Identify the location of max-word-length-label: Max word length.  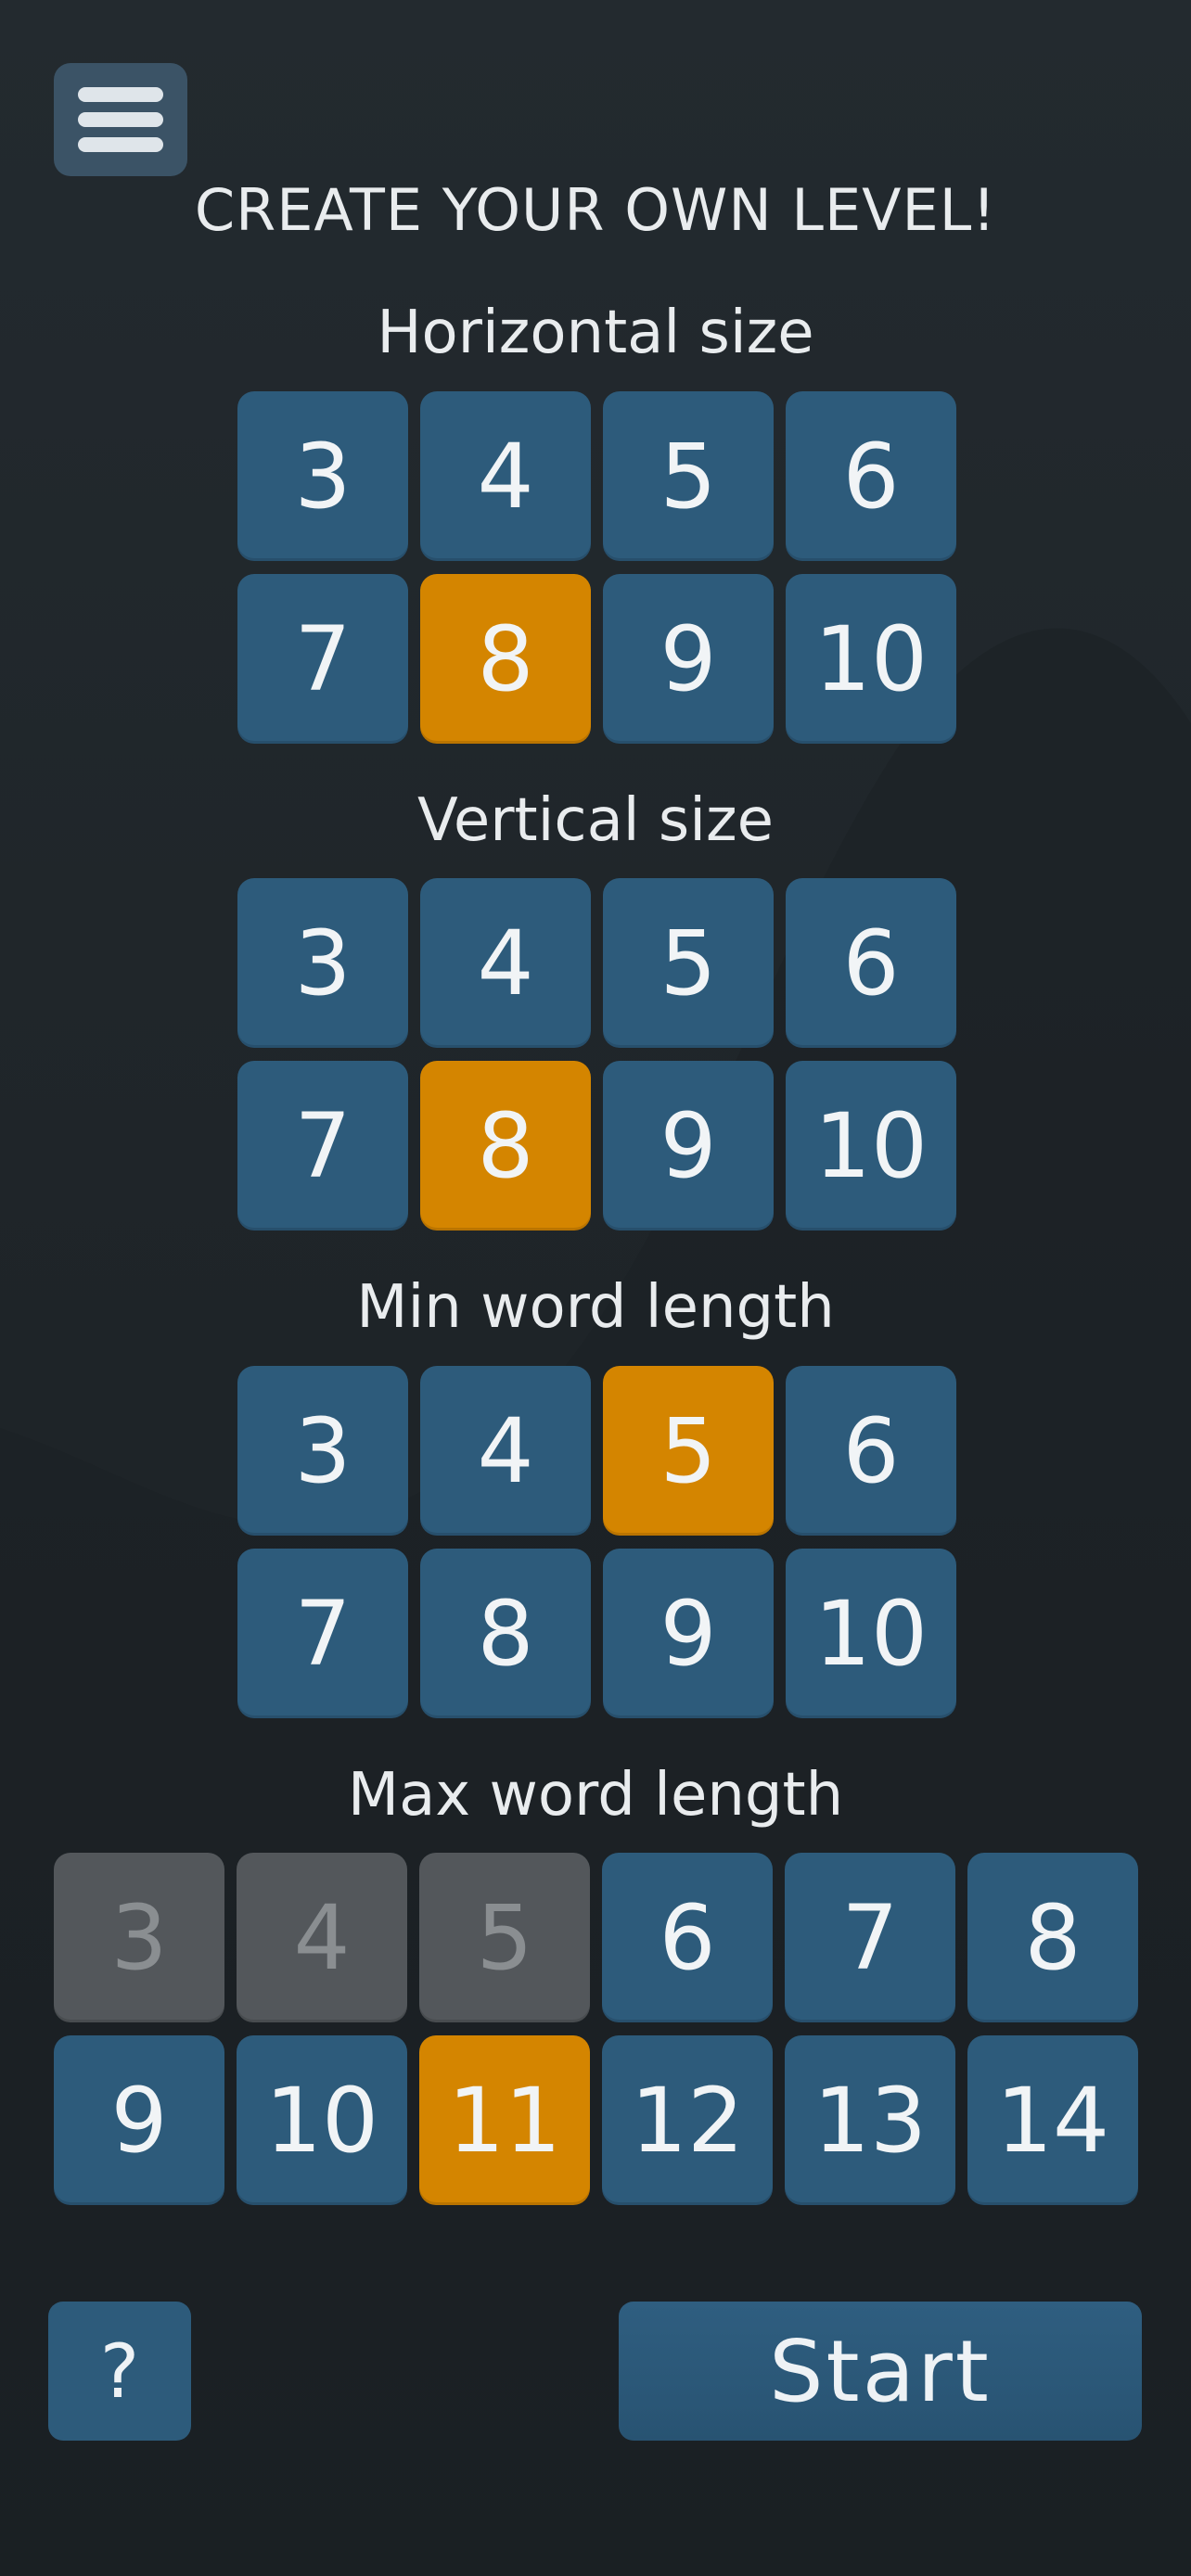
(595, 1795).